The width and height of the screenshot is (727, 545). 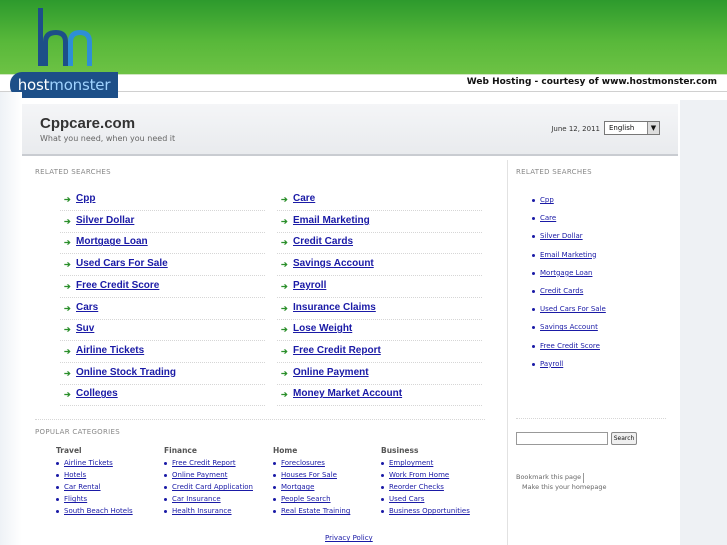 I want to click on related-search-link-silver-dollar: Silver Dollar, so click(x=105, y=220).